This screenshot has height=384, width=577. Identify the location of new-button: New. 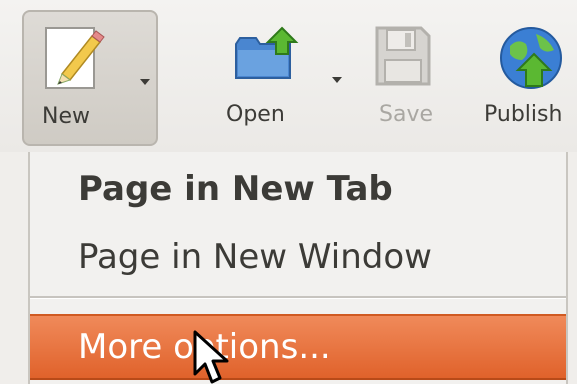
(90, 78).